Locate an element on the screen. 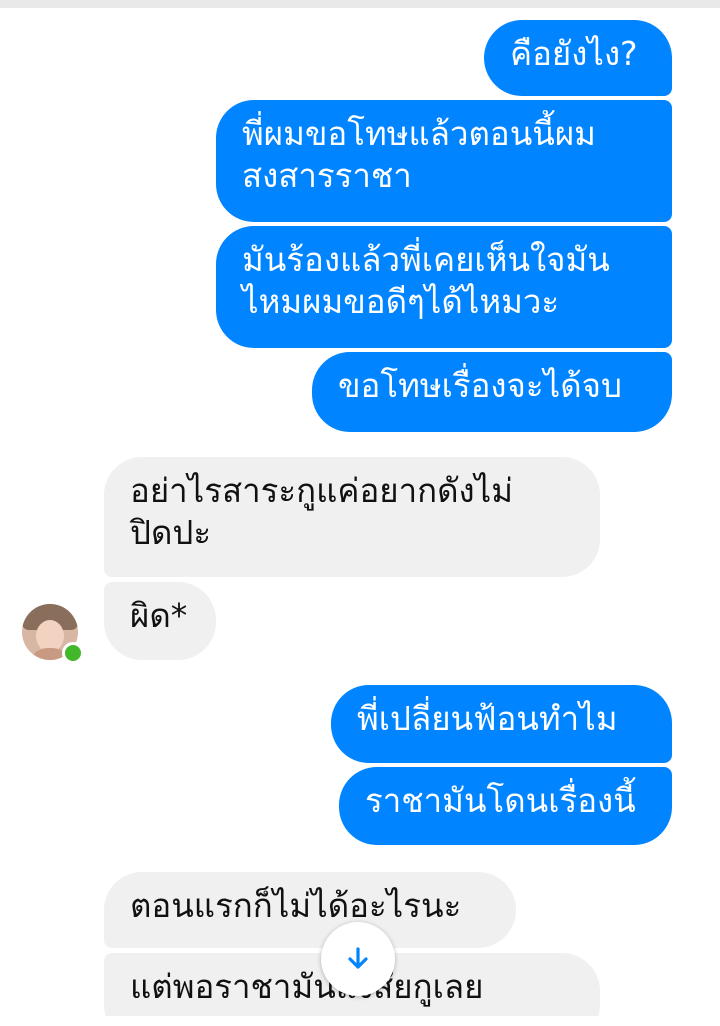 This screenshot has width=720, height=1026. message-bubble-incoming: ผิด* is located at coordinates (160, 621).